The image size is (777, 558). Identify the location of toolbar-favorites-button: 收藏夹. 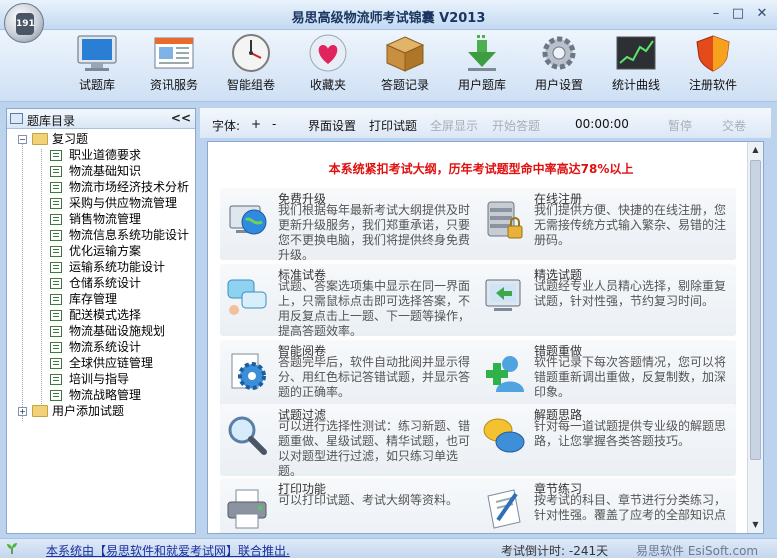
(328, 66).